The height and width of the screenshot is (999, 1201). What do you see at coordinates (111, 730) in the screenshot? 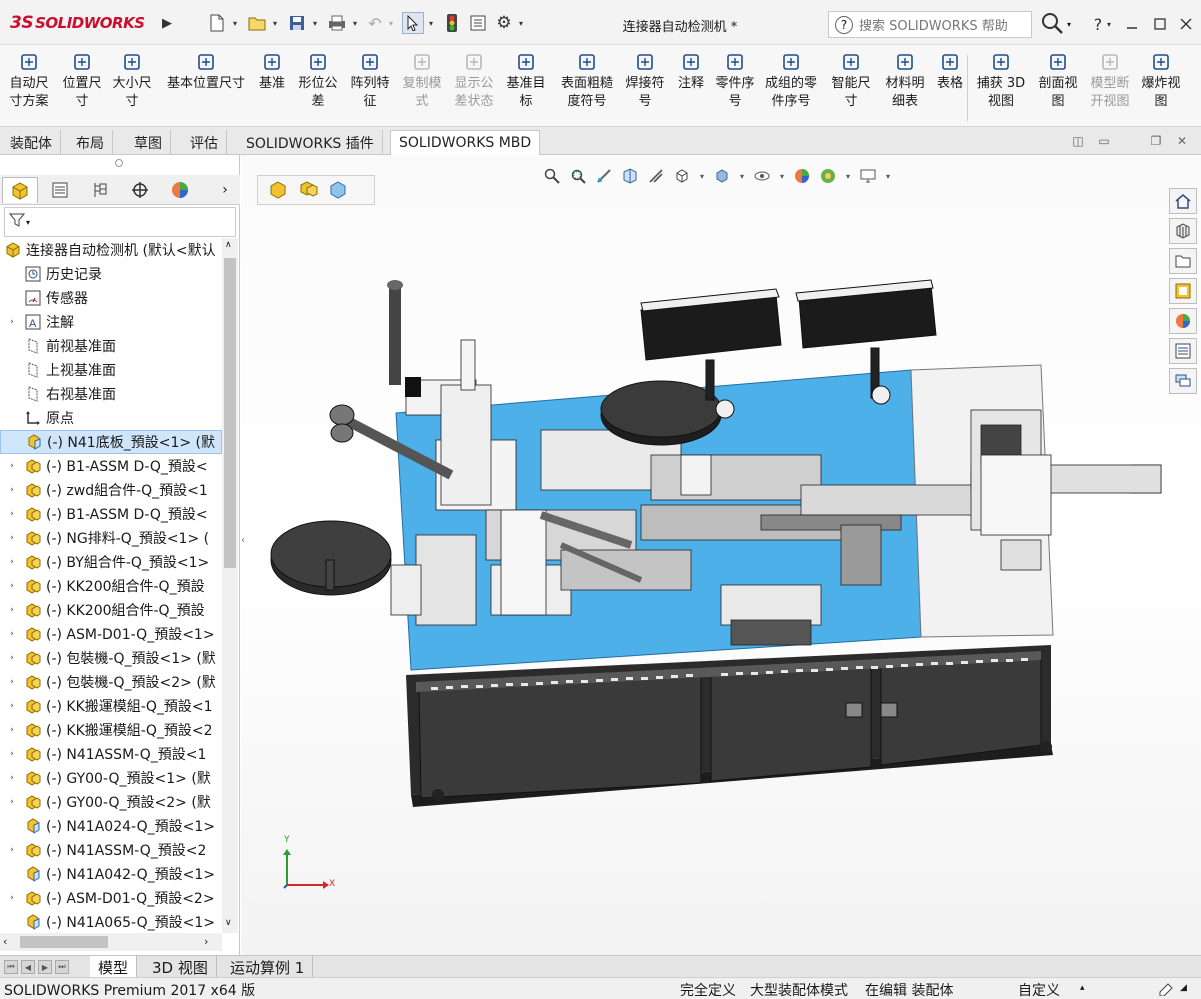
I see `tree-item: › (-) KK搬運模組-Q_預設<2` at bounding box center [111, 730].